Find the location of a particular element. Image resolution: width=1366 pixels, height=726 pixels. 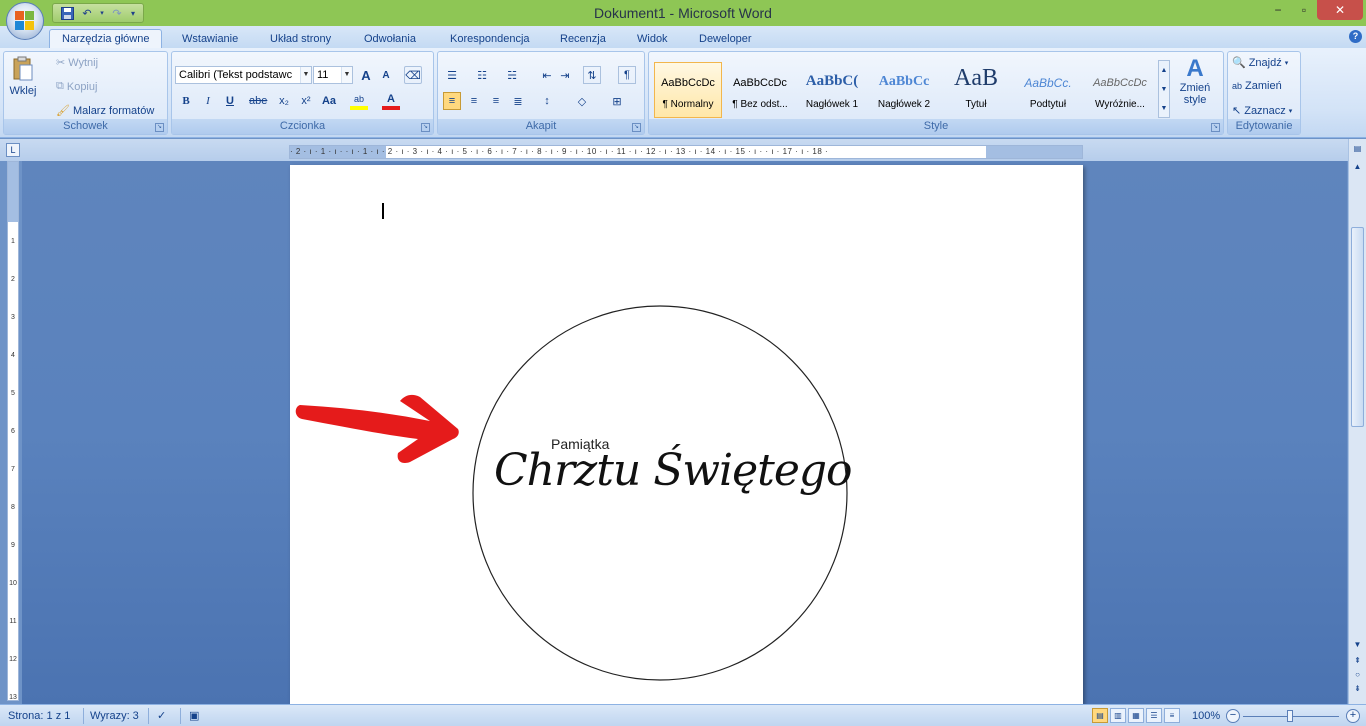

align-right-button: ≡ is located at coordinates (496, 101).